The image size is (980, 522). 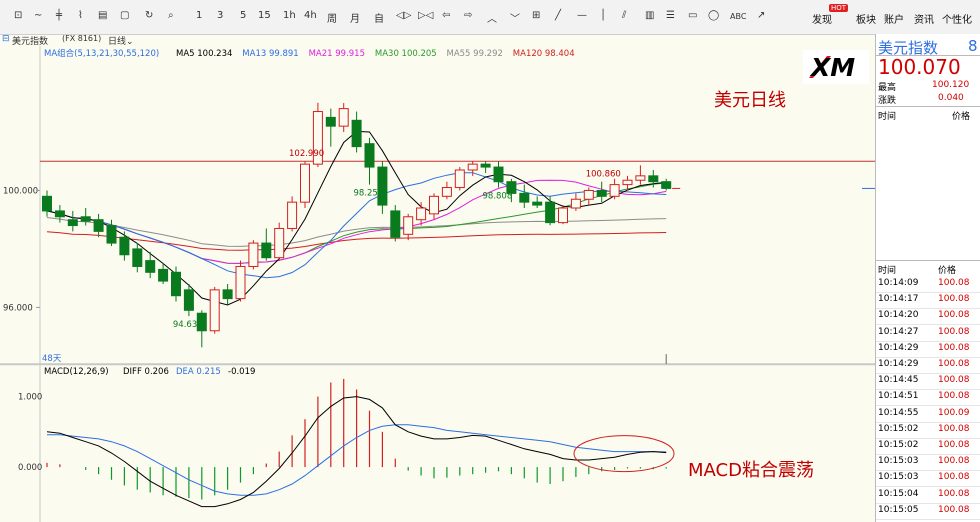 I want to click on fib-icon: ☰, so click(x=670, y=15).